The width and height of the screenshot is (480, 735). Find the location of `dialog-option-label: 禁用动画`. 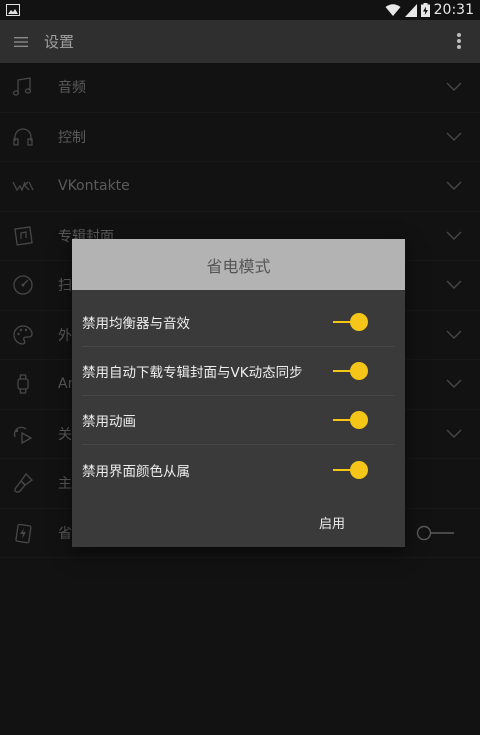

dialog-option-label: 禁用动画 is located at coordinates (109, 422).